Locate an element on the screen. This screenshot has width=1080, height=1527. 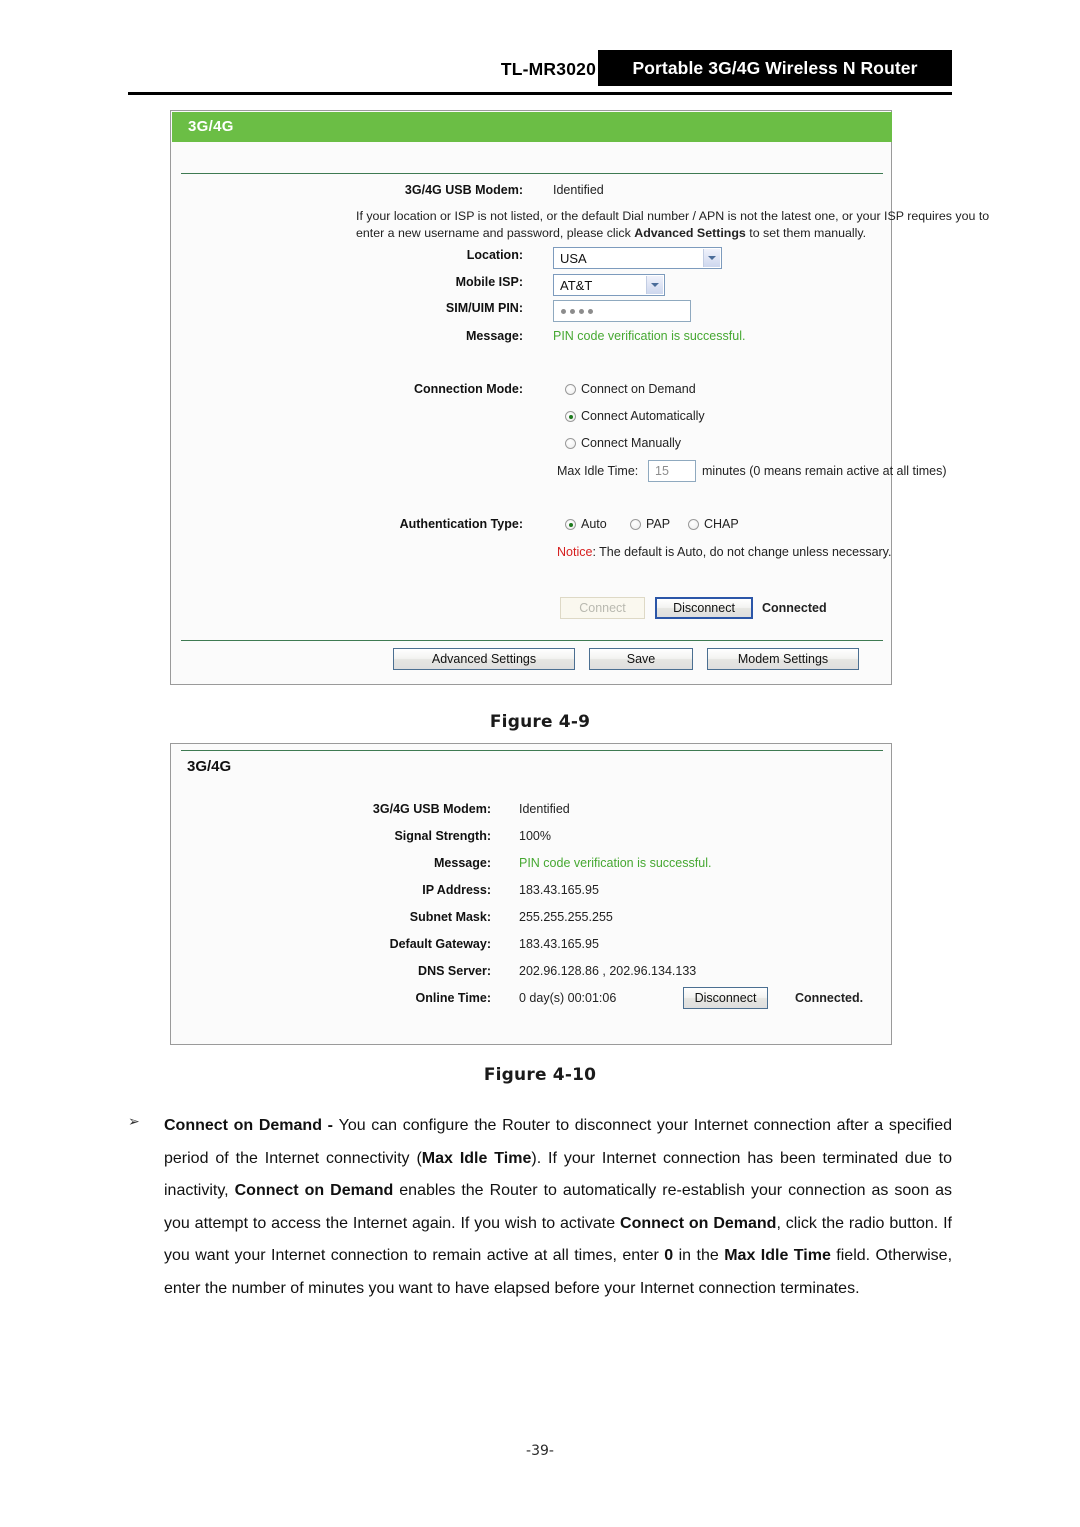
connect-button: Connect is located at coordinates (602, 608).